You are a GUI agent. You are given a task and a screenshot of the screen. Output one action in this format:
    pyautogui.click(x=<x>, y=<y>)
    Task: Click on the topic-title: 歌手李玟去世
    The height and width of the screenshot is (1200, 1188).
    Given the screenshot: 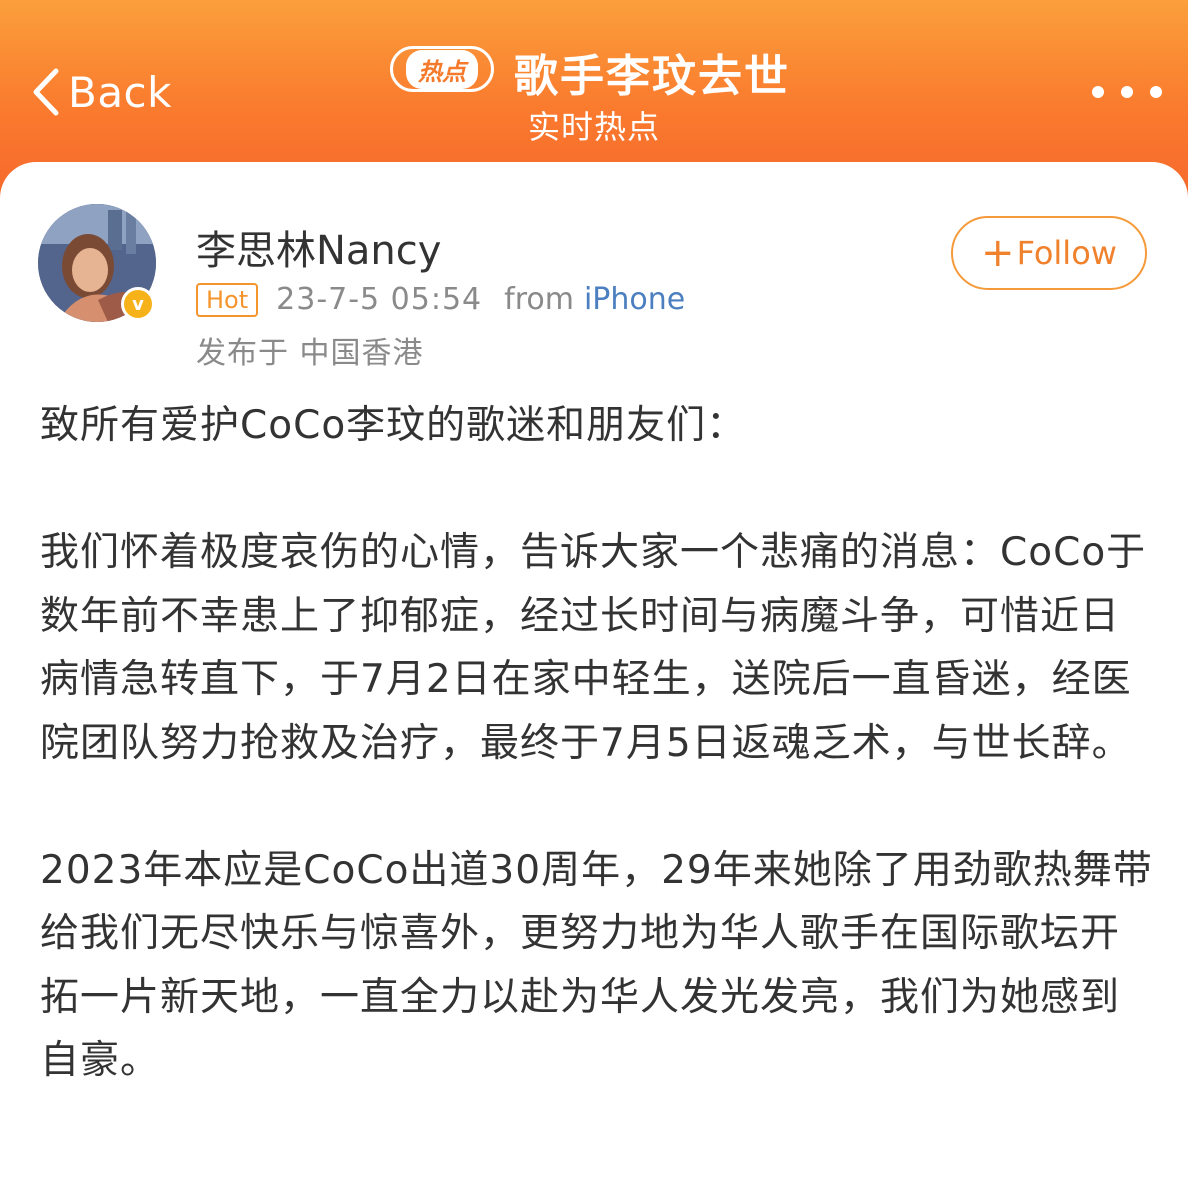 What is the action you would take?
    pyautogui.click(x=652, y=76)
    